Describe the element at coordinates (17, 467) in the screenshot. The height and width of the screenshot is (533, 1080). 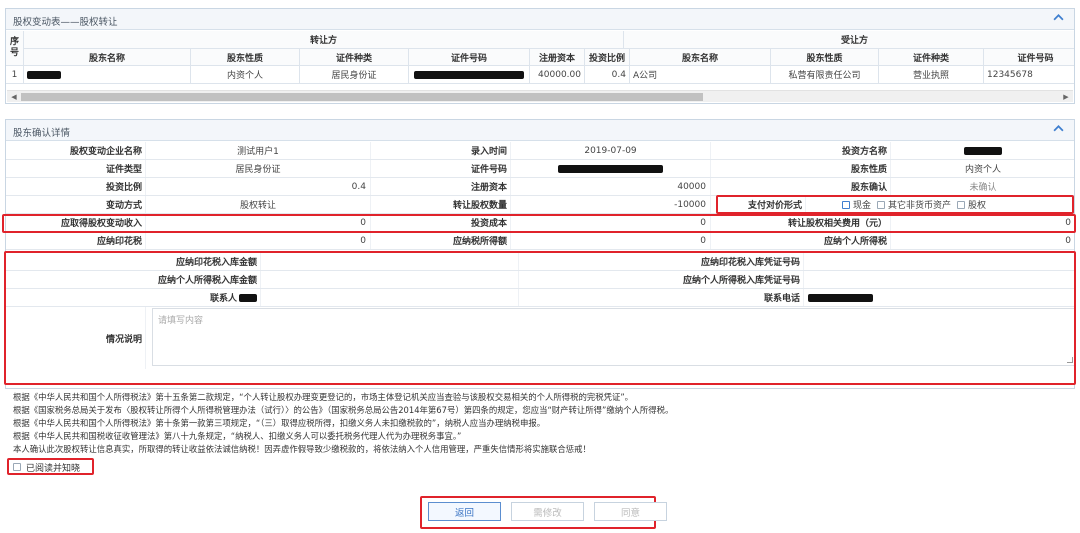
I see `ack-checkbox` at that location.